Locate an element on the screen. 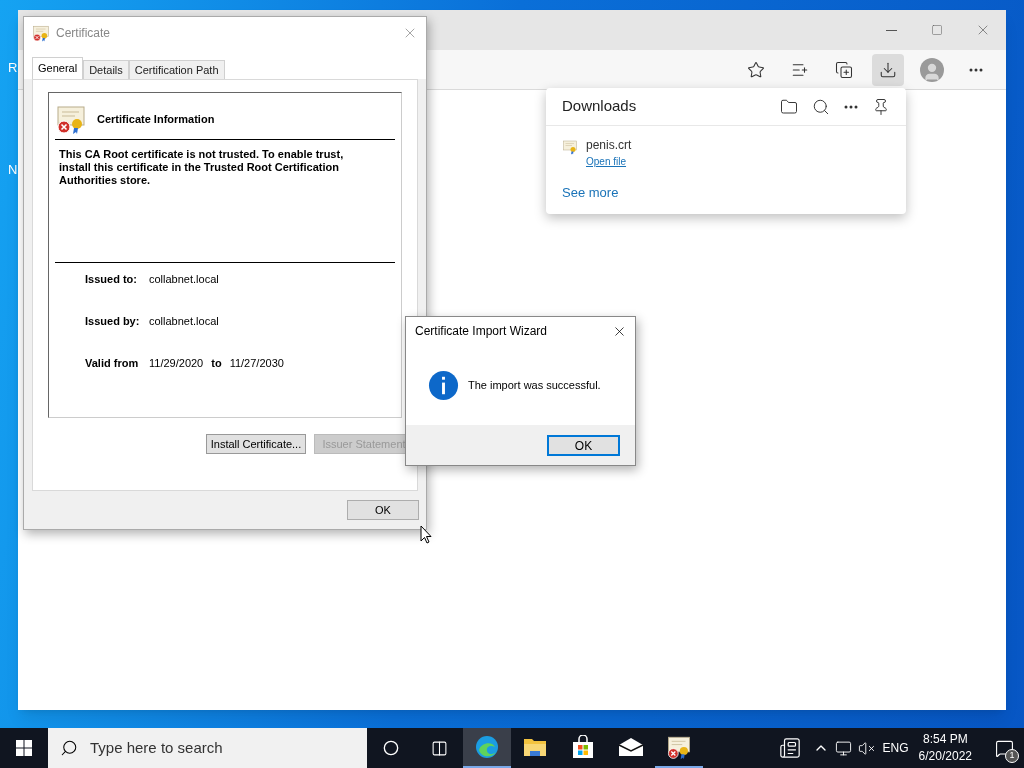  open-file-link: Open file is located at coordinates (609, 161).